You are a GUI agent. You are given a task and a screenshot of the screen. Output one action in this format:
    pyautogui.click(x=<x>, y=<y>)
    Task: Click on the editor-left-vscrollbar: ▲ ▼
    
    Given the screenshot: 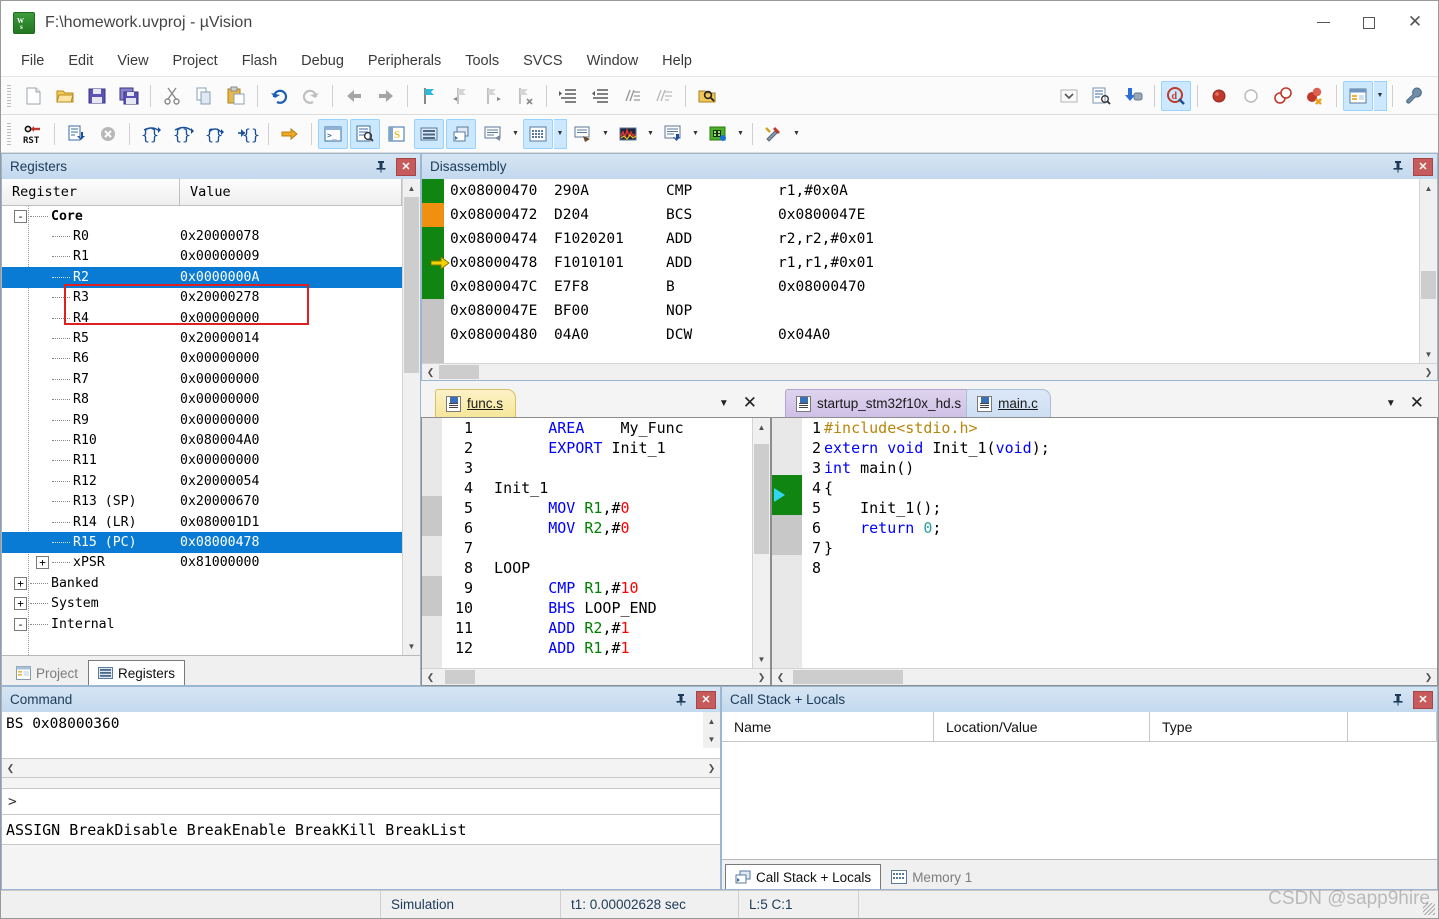 What is the action you would take?
    pyautogui.click(x=761, y=543)
    